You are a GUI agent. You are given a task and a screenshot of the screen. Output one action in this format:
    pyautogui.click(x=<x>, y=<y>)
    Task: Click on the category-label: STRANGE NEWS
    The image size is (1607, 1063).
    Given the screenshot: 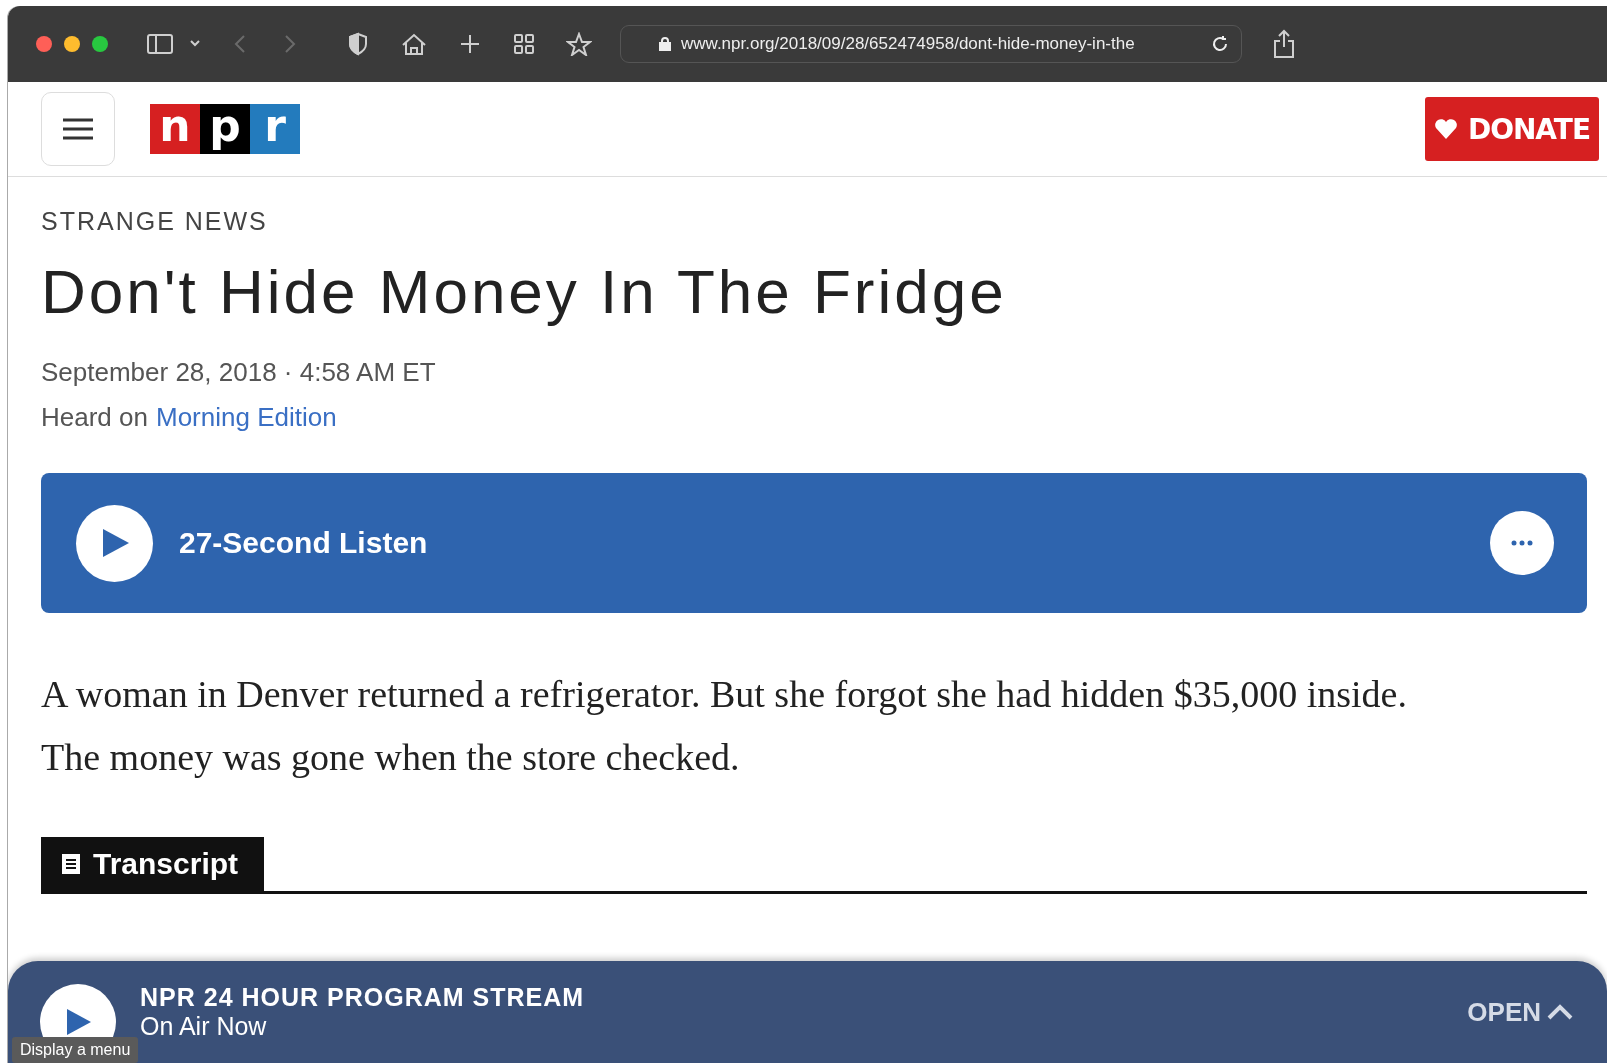 What is the action you would take?
    pyautogui.click(x=814, y=221)
    